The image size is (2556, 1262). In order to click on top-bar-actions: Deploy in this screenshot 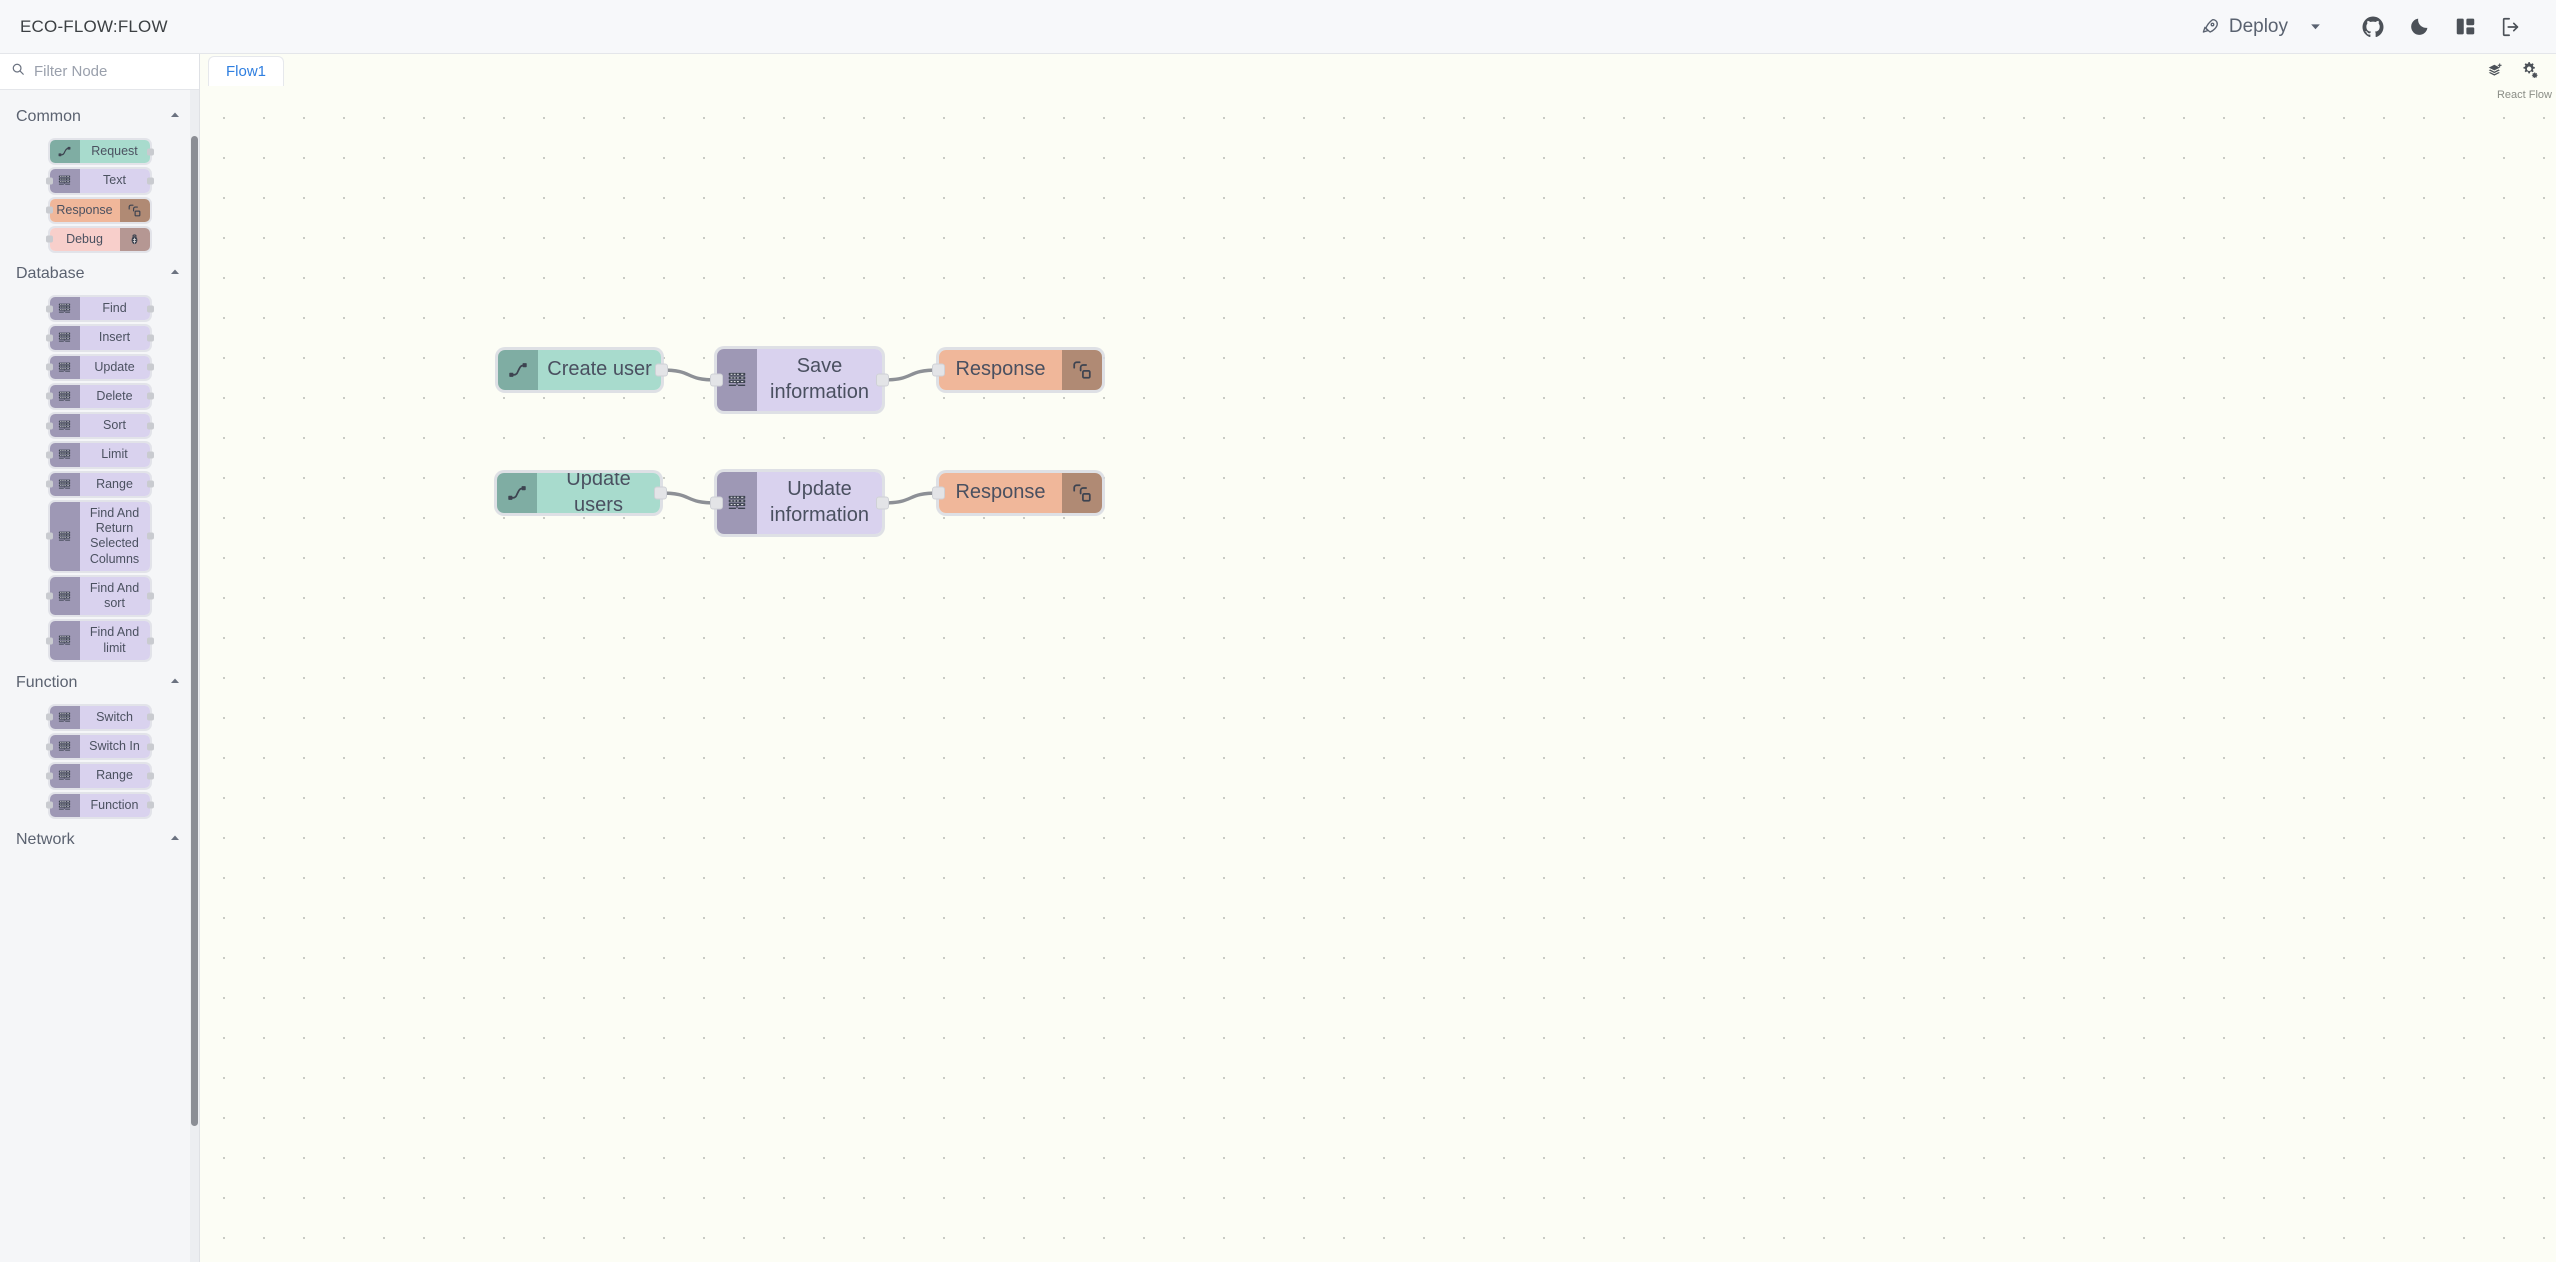, I will do `click(2373, 27)`.